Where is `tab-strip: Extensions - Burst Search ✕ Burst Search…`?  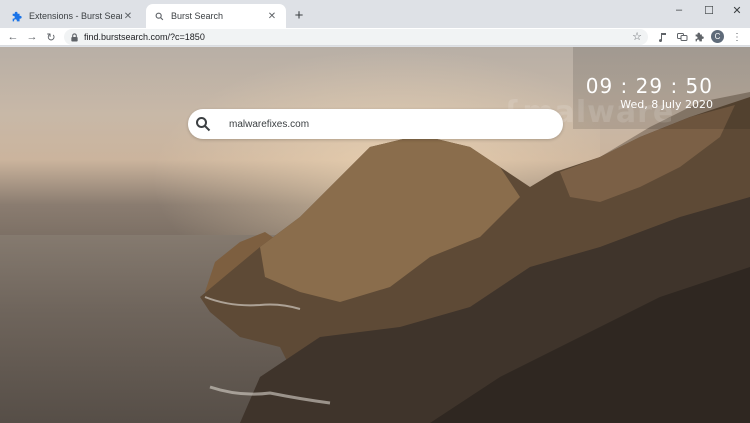 tab-strip: Extensions - Burst Search ✕ Burst Search… is located at coordinates (375, 14).